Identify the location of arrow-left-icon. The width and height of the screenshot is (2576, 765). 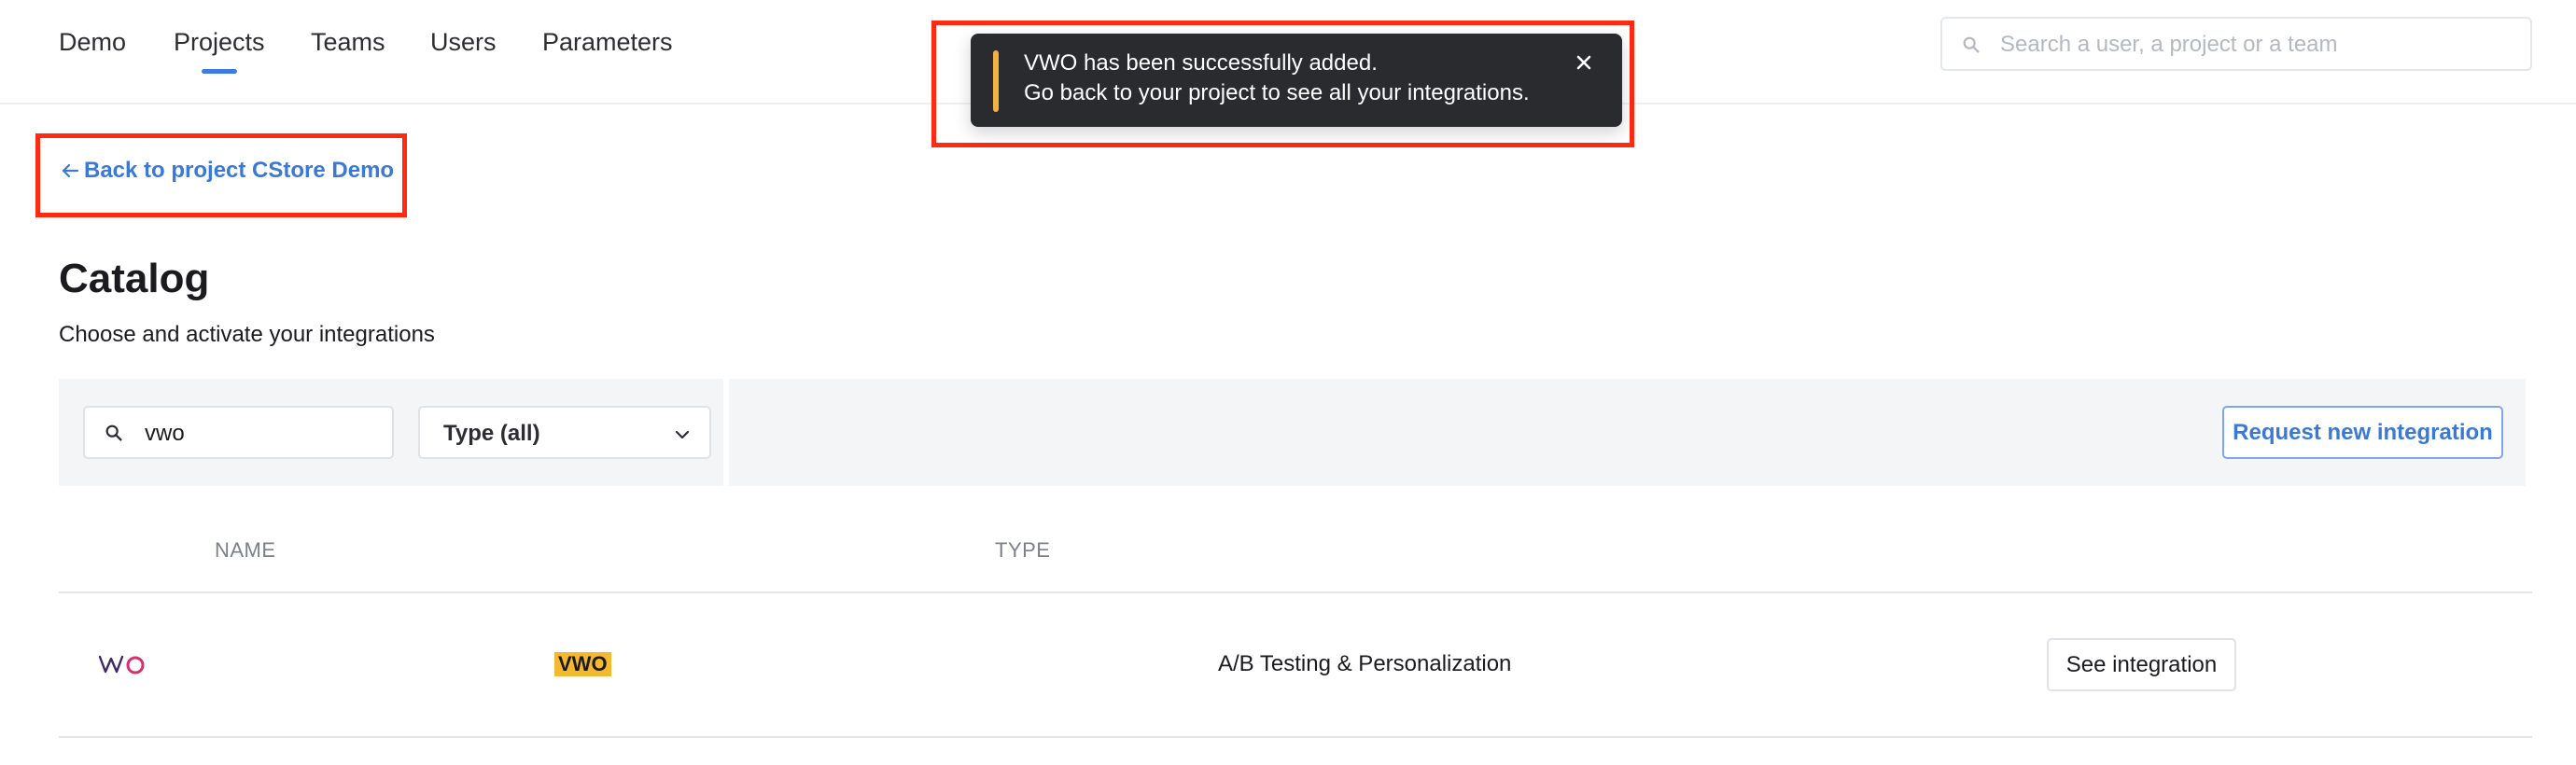
(70, 170).